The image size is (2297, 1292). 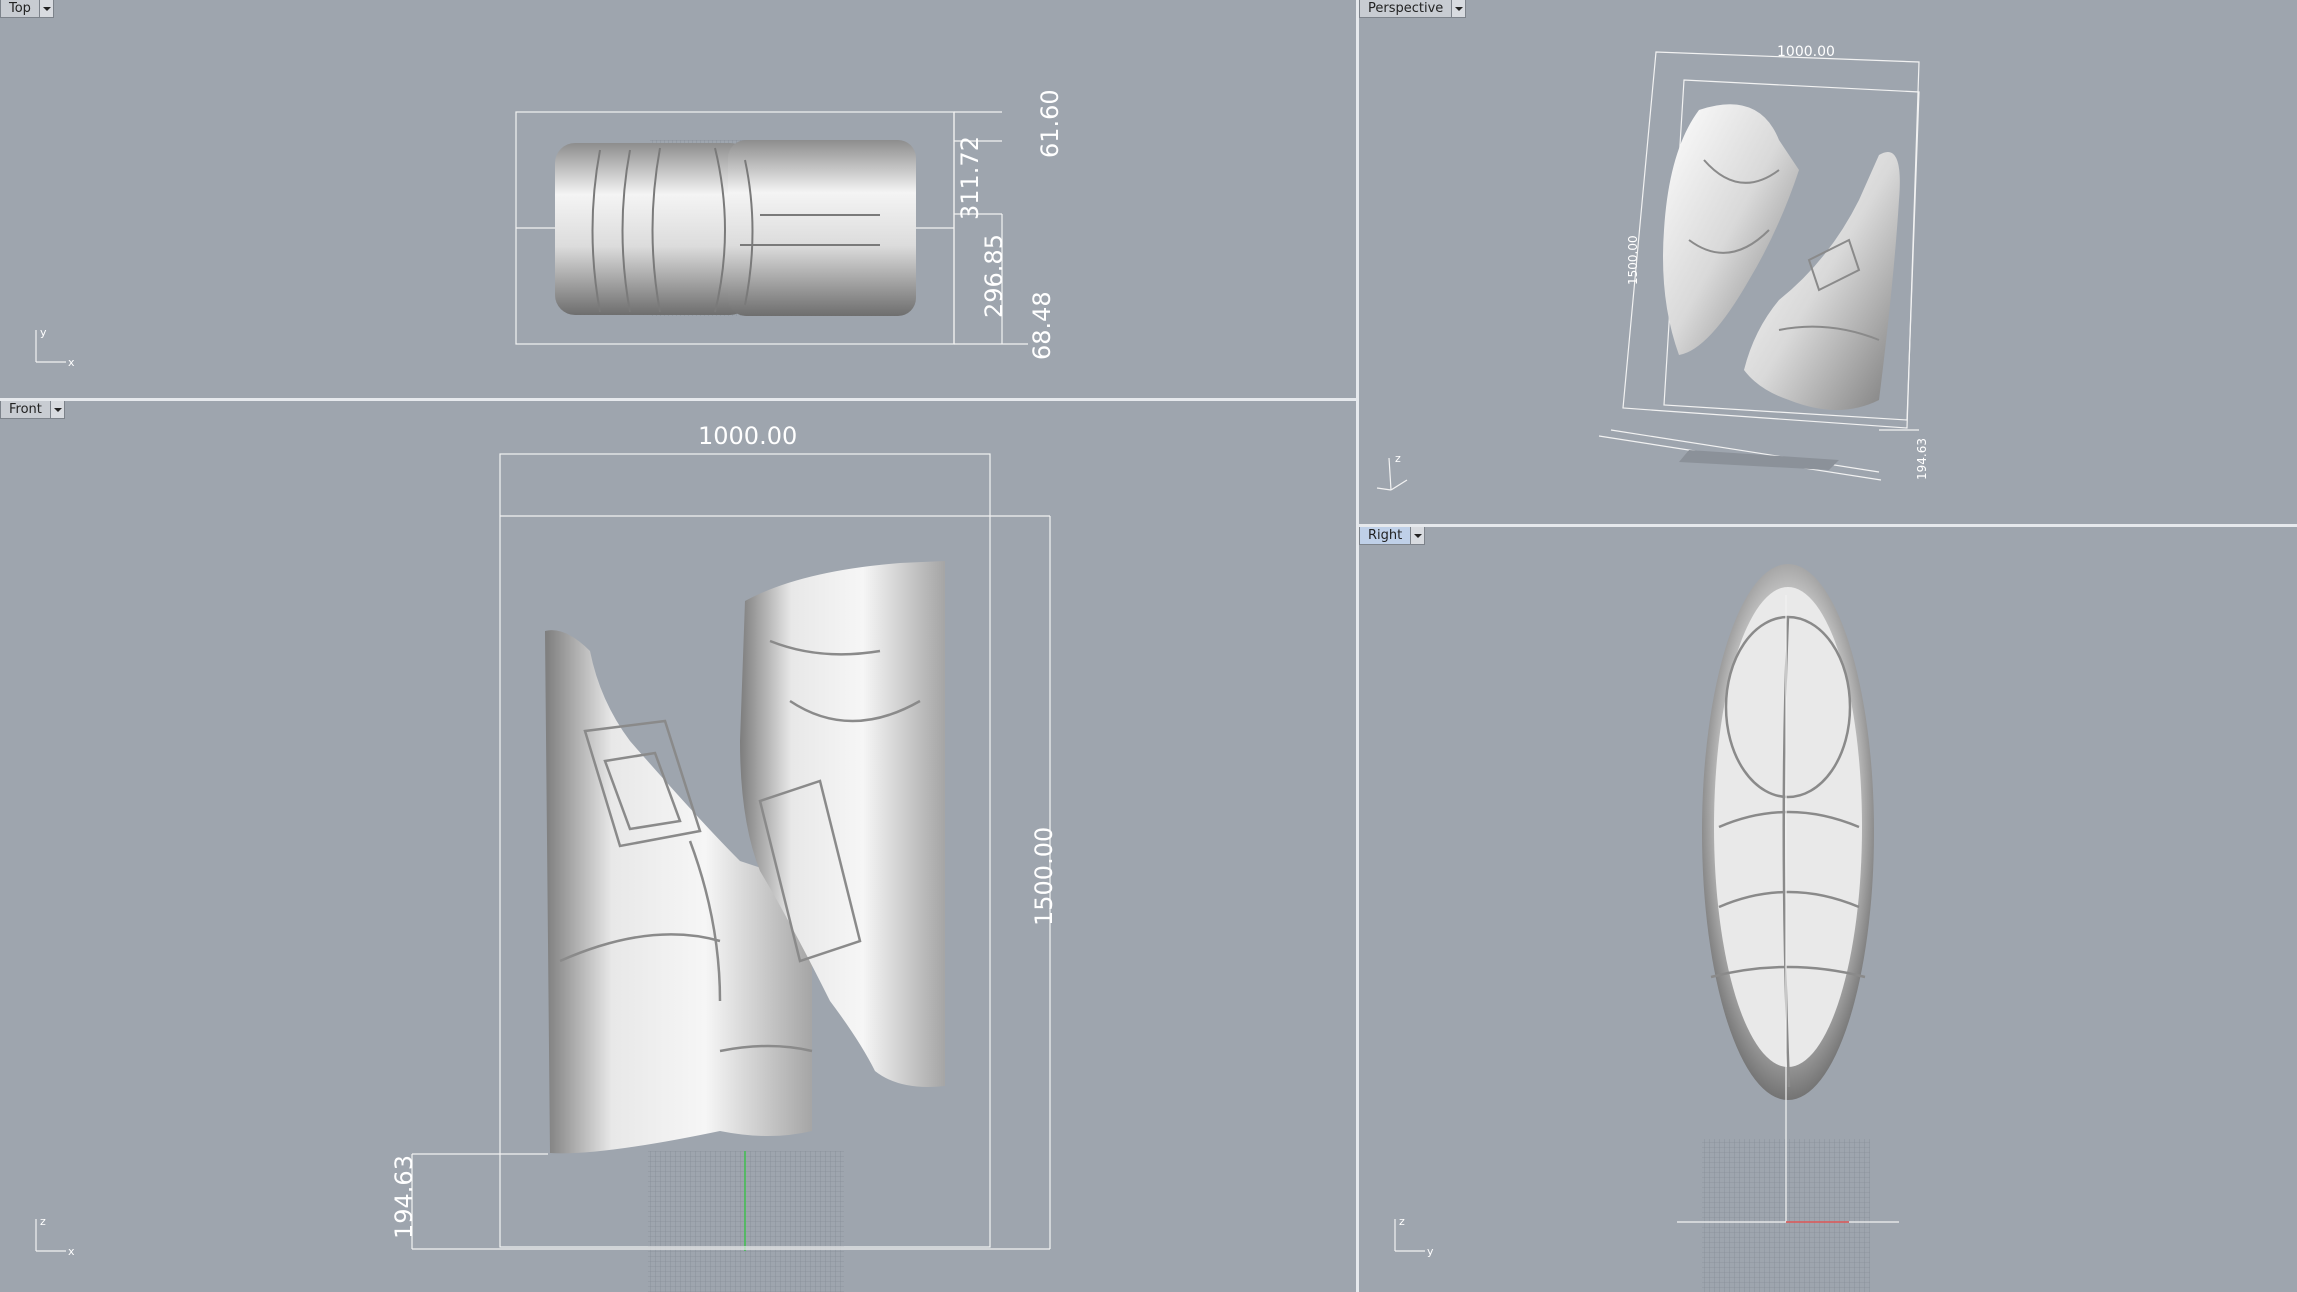 I want to click on dimension-label: 296.85, so click(x=994, y=276).